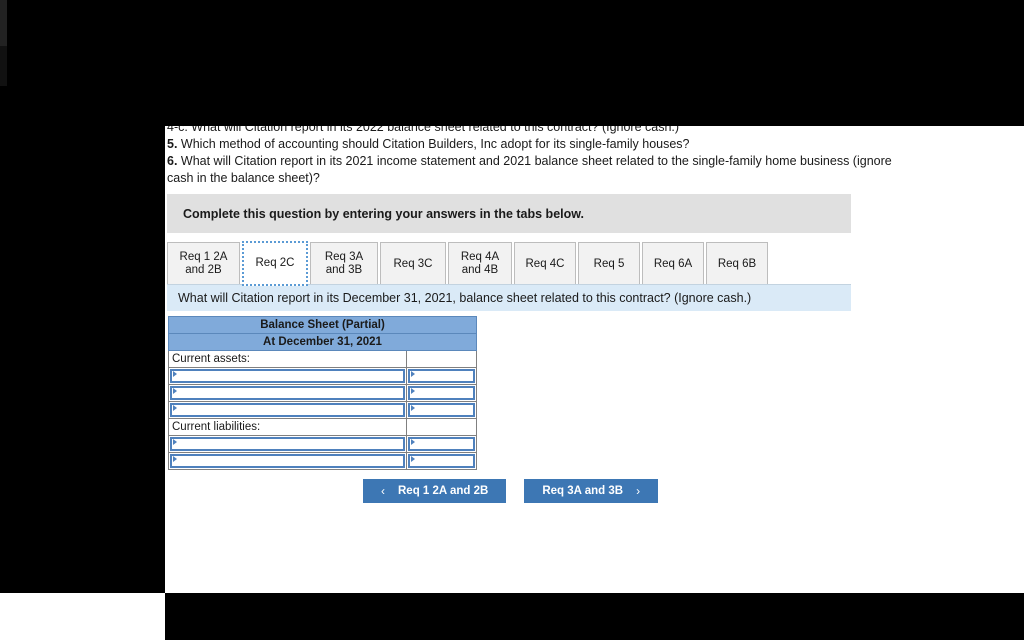  I want to click on liability-row-2-name-input, so click(287, 461).